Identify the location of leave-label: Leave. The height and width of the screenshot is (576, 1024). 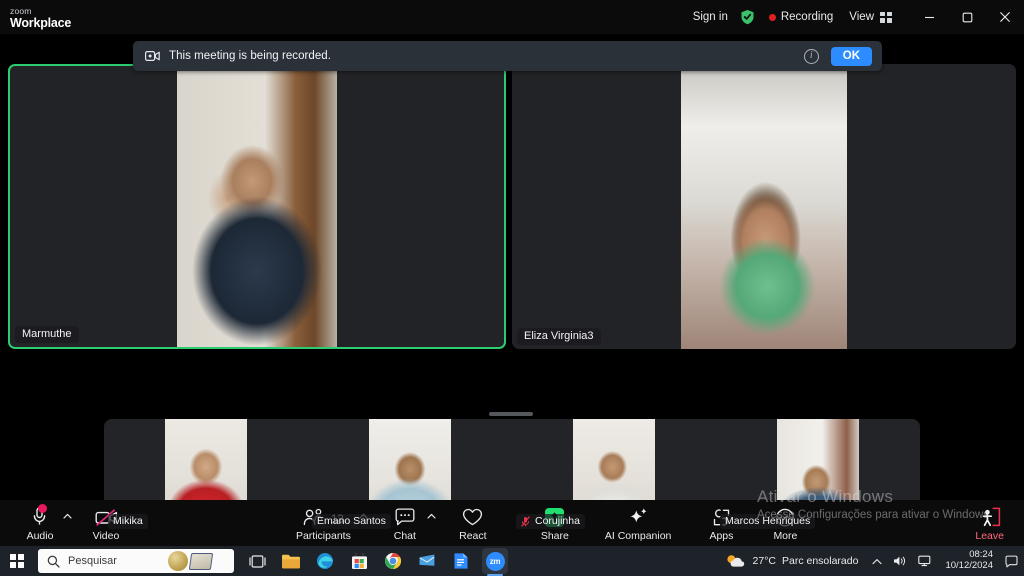
(989, 535).